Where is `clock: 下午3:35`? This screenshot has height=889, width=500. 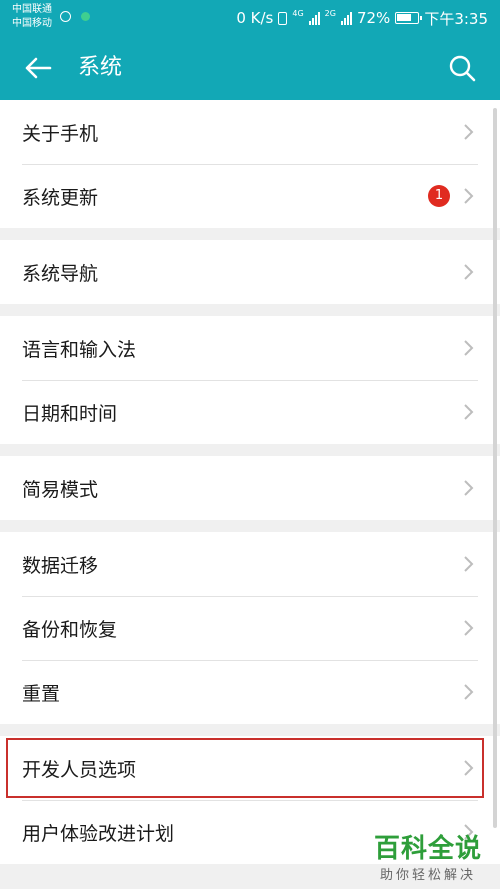
clock: 下午3:35 is located at coordinates (456, 18).